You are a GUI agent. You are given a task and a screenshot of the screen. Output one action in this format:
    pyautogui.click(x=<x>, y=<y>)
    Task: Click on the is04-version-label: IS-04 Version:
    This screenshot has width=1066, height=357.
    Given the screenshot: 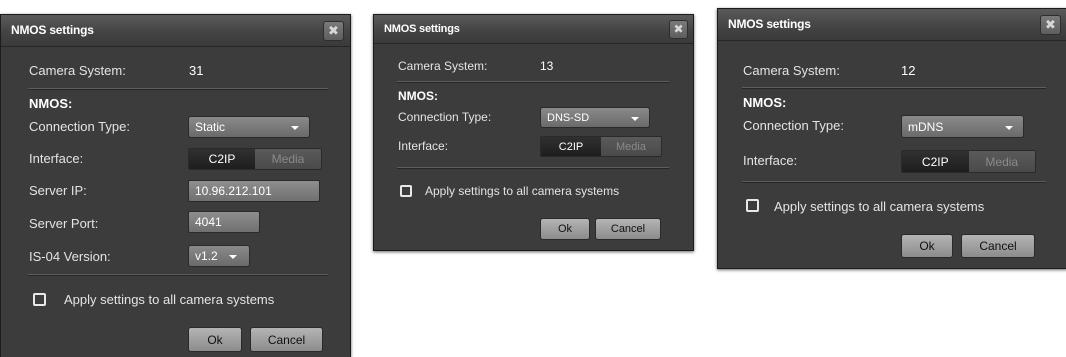 What is the action you would take?
    pyautogui.click(x=70, y=256)
    